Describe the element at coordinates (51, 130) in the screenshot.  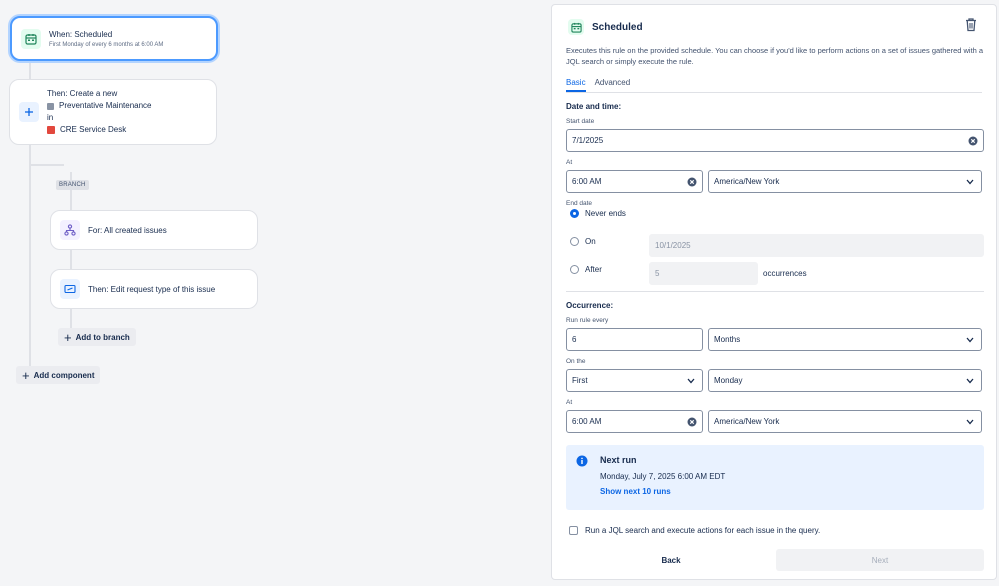
I see `project-icon` at that location.